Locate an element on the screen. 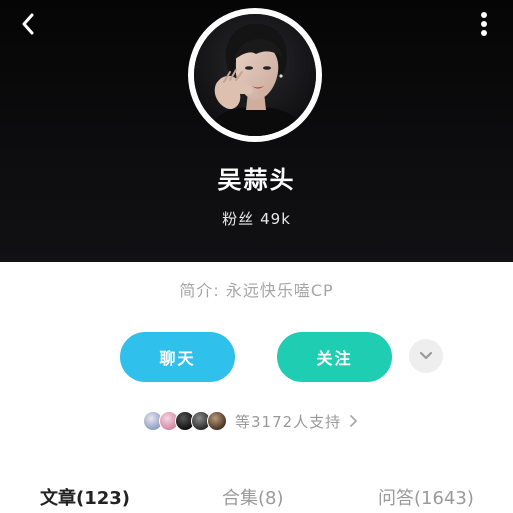 The image size is (513, 513). fans-number: 49k is located at coordinates (275, 219).